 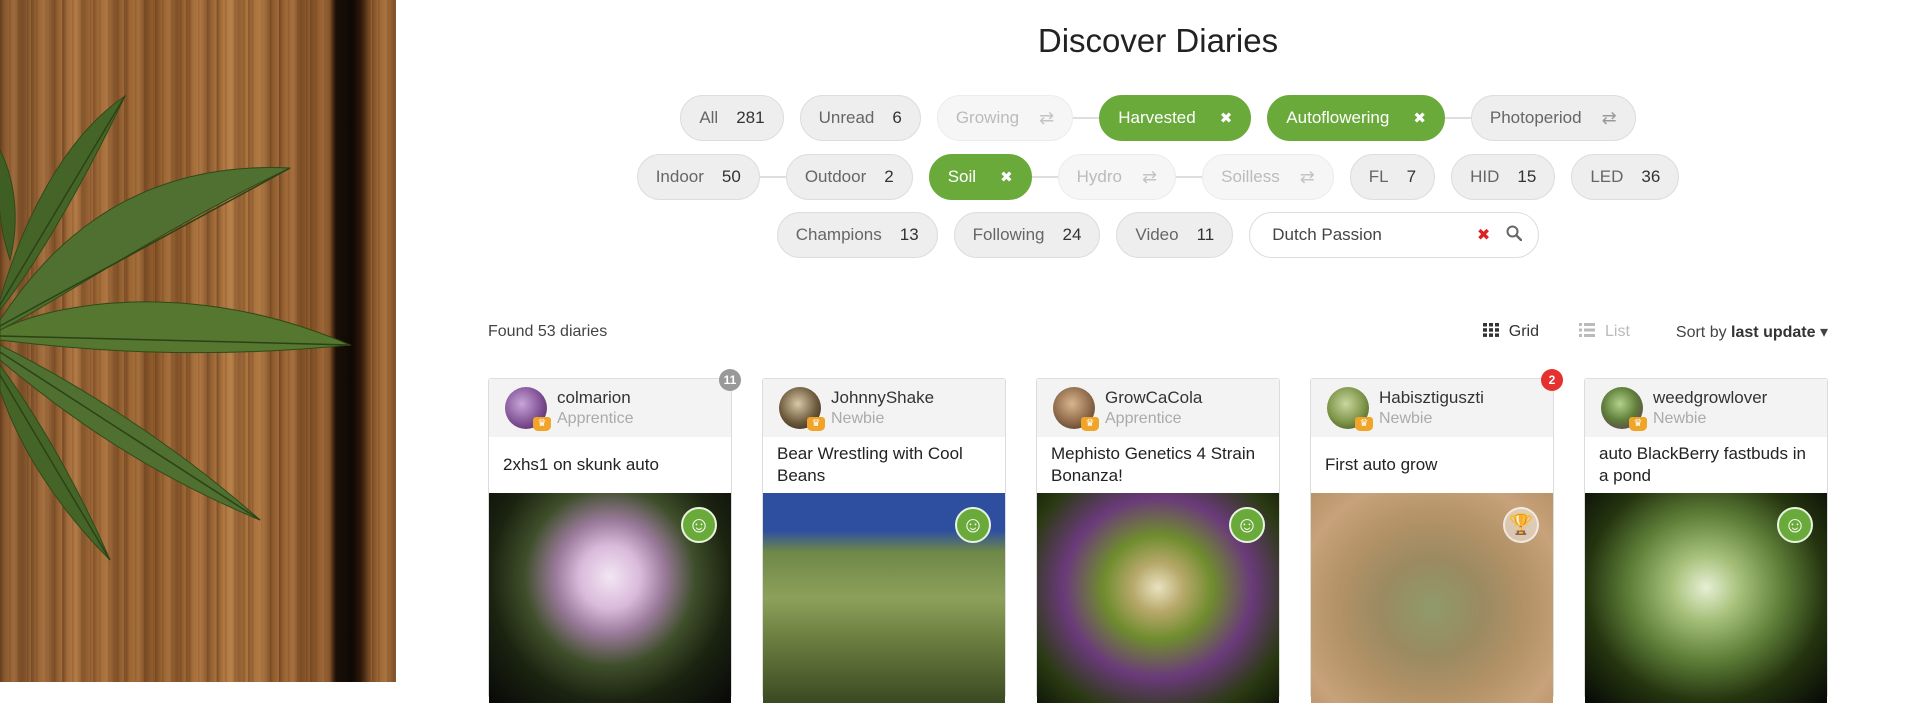 I want to click on user-rank: Newbie, so click(x=858, y=418).